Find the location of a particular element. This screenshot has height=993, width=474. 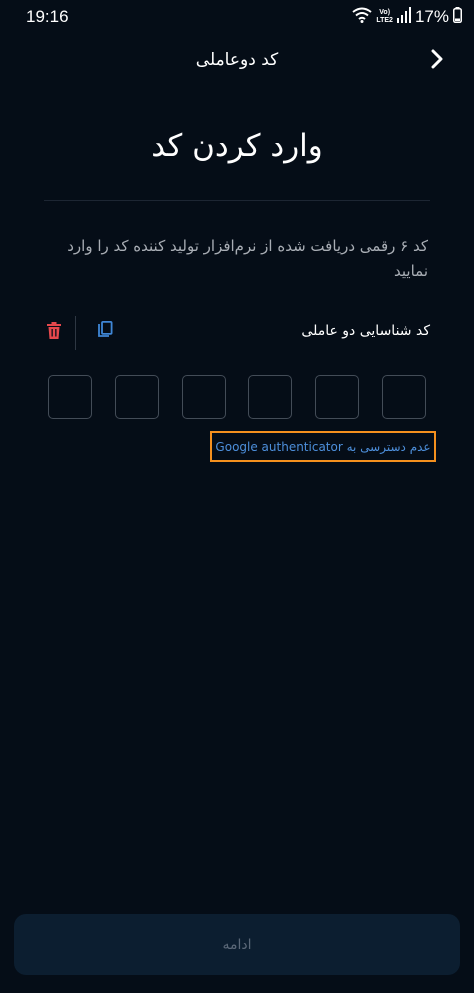

page-title: وارد کردن کد is located at coordinates (237, 146).